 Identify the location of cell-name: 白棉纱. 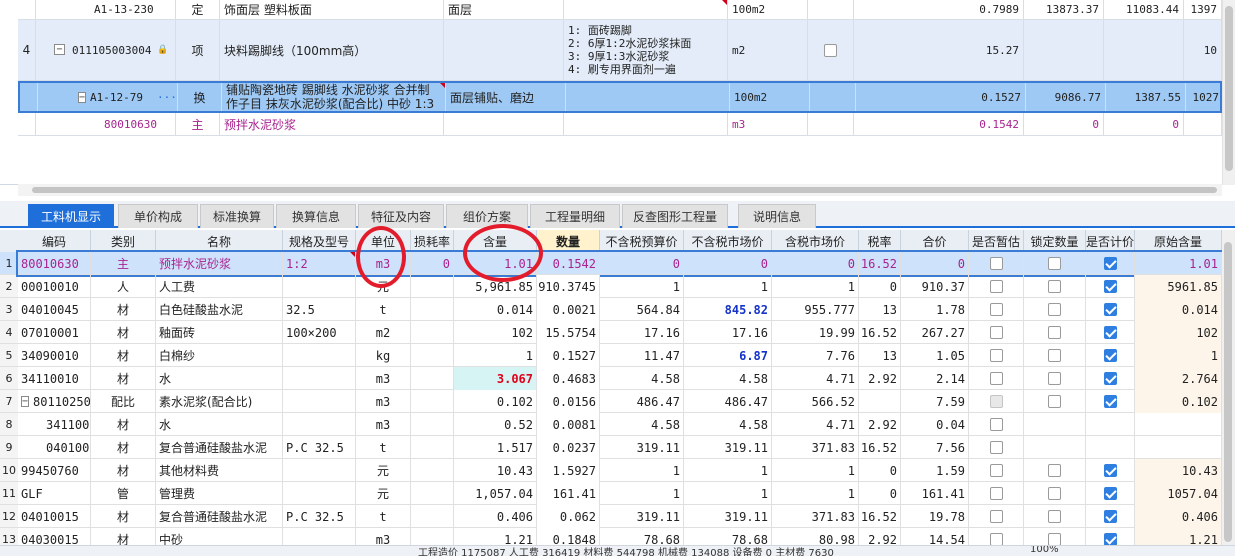
(219, 355).